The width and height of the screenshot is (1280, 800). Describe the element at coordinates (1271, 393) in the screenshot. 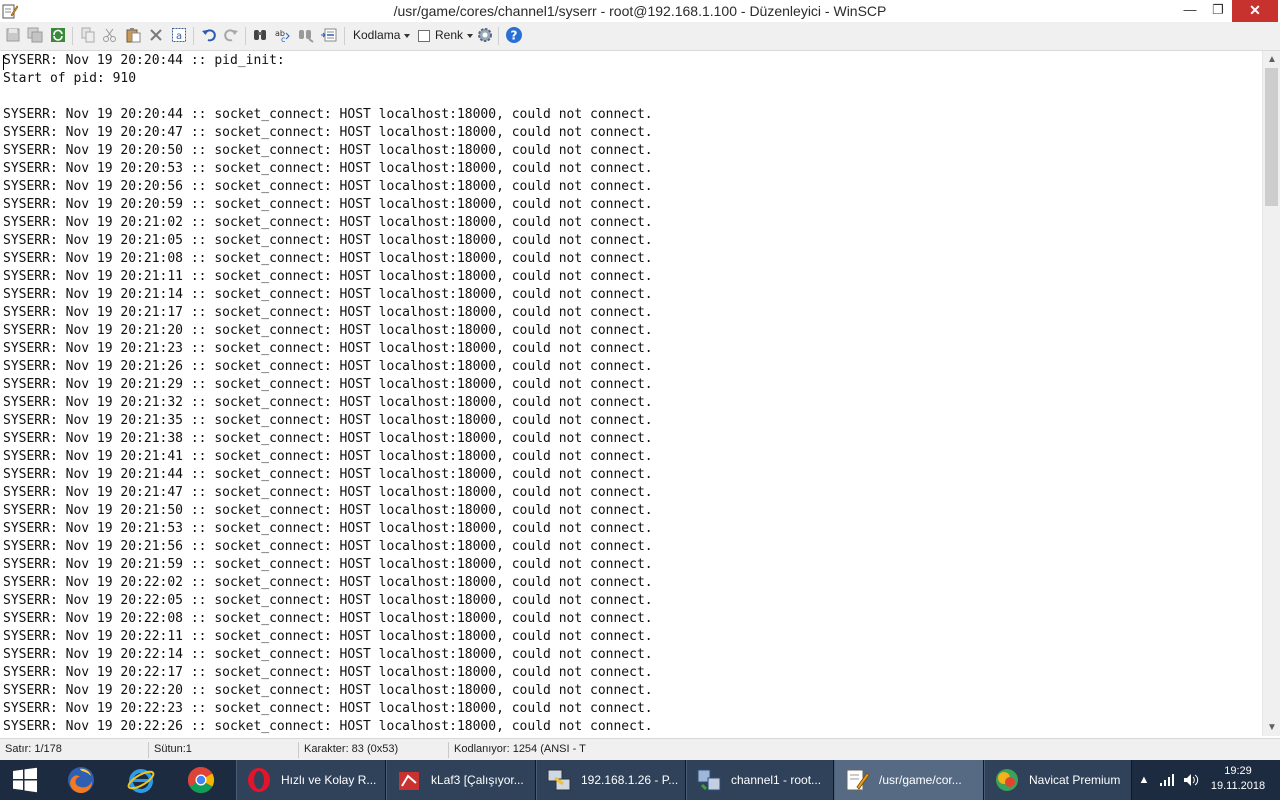

I see `vertical-scrollbar: ▲ ▼` at that location.